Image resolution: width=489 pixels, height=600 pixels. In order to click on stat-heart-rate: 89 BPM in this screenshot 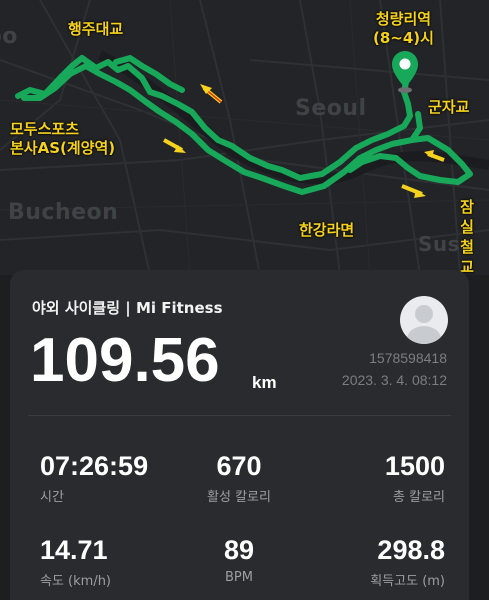, I will do `click(239, 560)`.